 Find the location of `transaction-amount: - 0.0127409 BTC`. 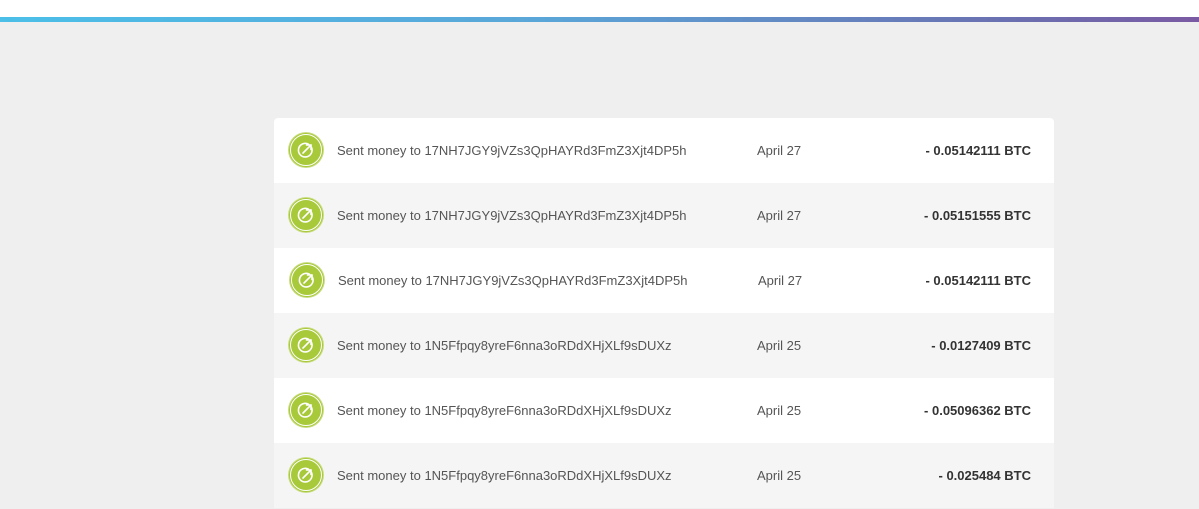

transaction-amount: - 0.0127409 BTC is located at coordinates (981, 345).